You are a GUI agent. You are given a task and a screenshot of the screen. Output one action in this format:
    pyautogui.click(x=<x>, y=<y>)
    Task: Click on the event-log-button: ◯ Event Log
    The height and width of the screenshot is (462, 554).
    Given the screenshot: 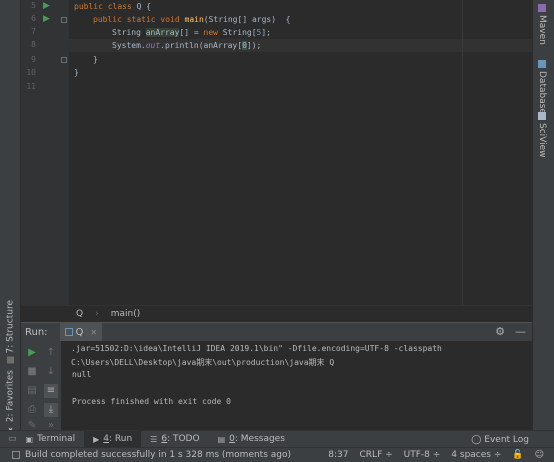 What is the action you would take?
    pyautogui.click(x=500, y=439)
    